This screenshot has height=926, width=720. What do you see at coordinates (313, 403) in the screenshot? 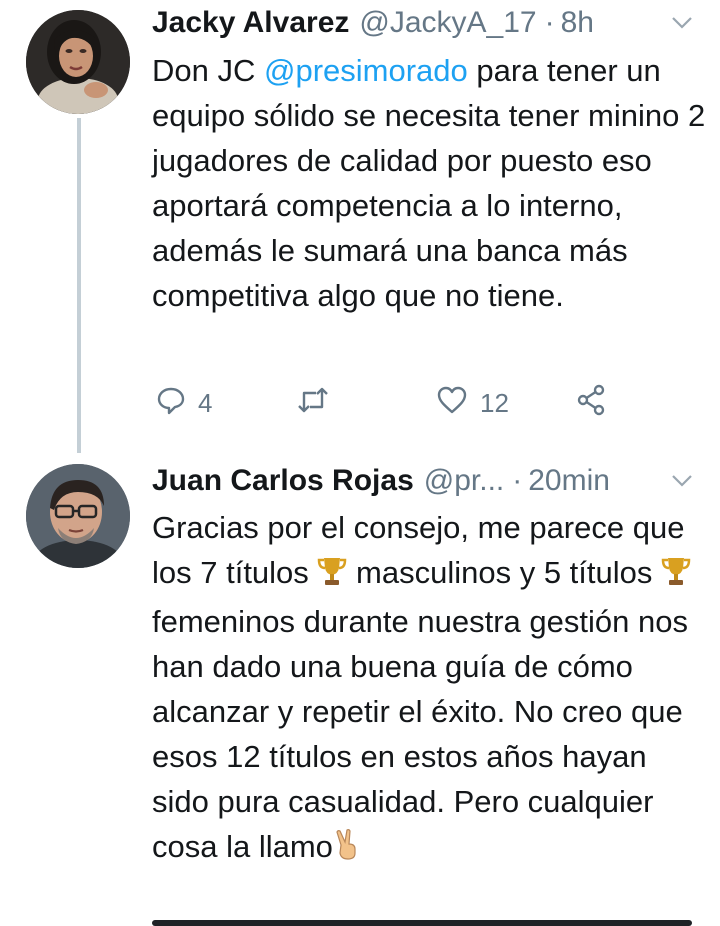
I see `retweet-icon` at bounding box center [313, 403].